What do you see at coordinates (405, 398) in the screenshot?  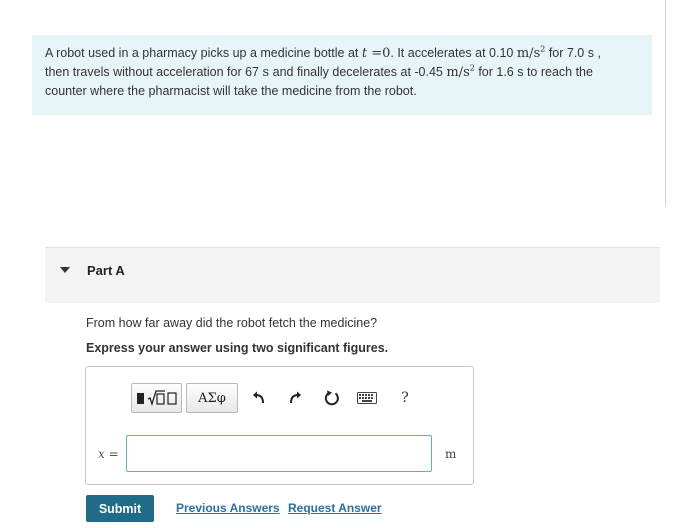 I see `help-button: ?` at bounding box center [405, 398].